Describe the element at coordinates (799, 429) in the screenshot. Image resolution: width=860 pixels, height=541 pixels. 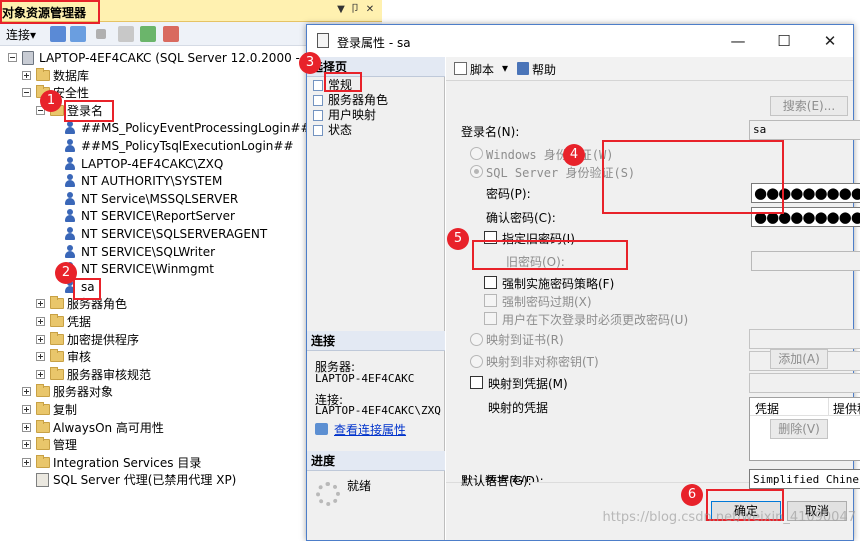
I see `remove-credential-button: 删除(V)` at that location.